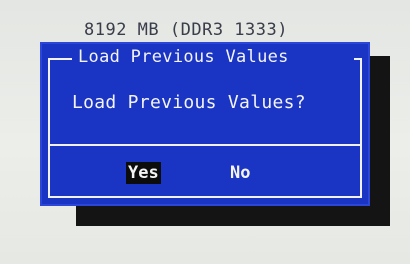  I want to click on yes-button: Yes, so click(143, 173).